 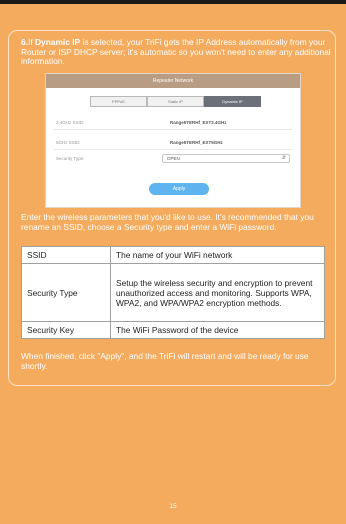 What do you see at coordinates (196, 142) in the screenshot?
I see `ssid-5-value: Range5TERHf_EXT5GHz` at bounding box center [196, 142].